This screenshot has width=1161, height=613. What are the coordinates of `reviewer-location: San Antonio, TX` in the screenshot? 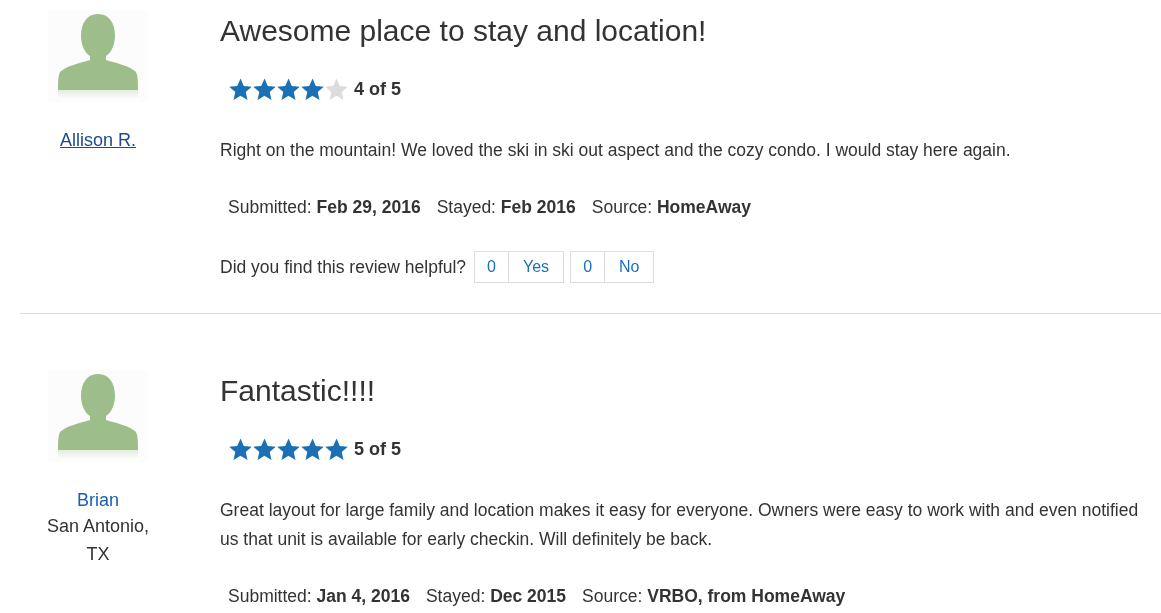 It's located at (98, 540).